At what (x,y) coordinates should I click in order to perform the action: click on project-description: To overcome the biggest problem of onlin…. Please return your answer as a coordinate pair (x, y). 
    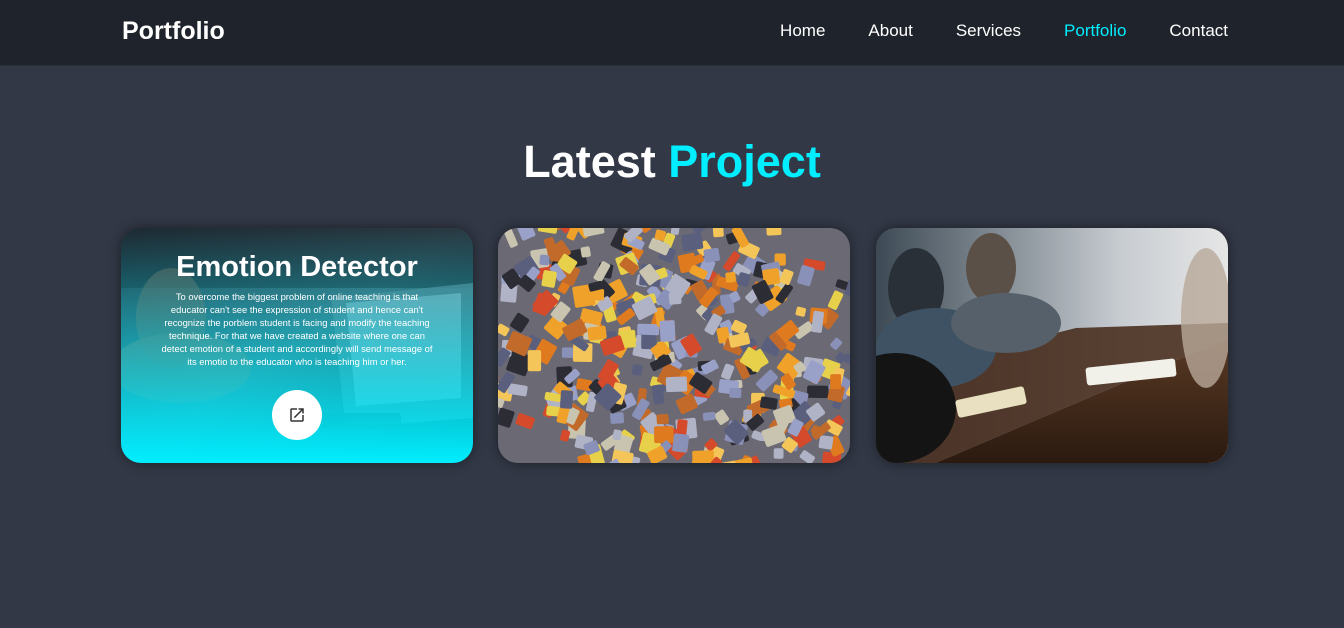
    Looking at the image, I should click on (297, 329).